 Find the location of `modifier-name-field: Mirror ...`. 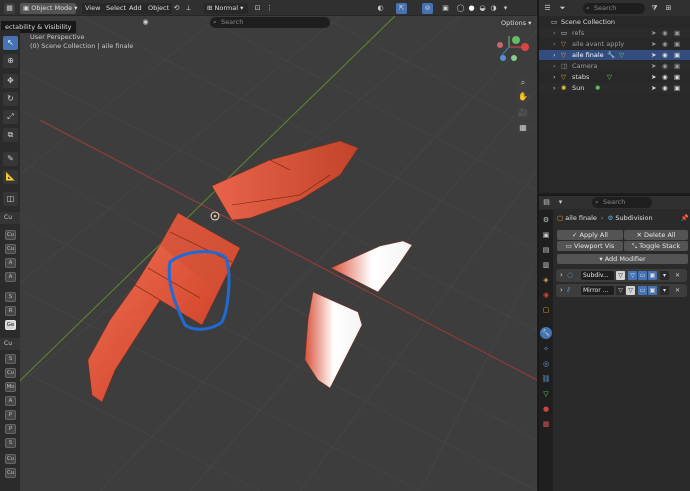

modifier-name-field: Mirror ... is located at coordinates (597, 290).